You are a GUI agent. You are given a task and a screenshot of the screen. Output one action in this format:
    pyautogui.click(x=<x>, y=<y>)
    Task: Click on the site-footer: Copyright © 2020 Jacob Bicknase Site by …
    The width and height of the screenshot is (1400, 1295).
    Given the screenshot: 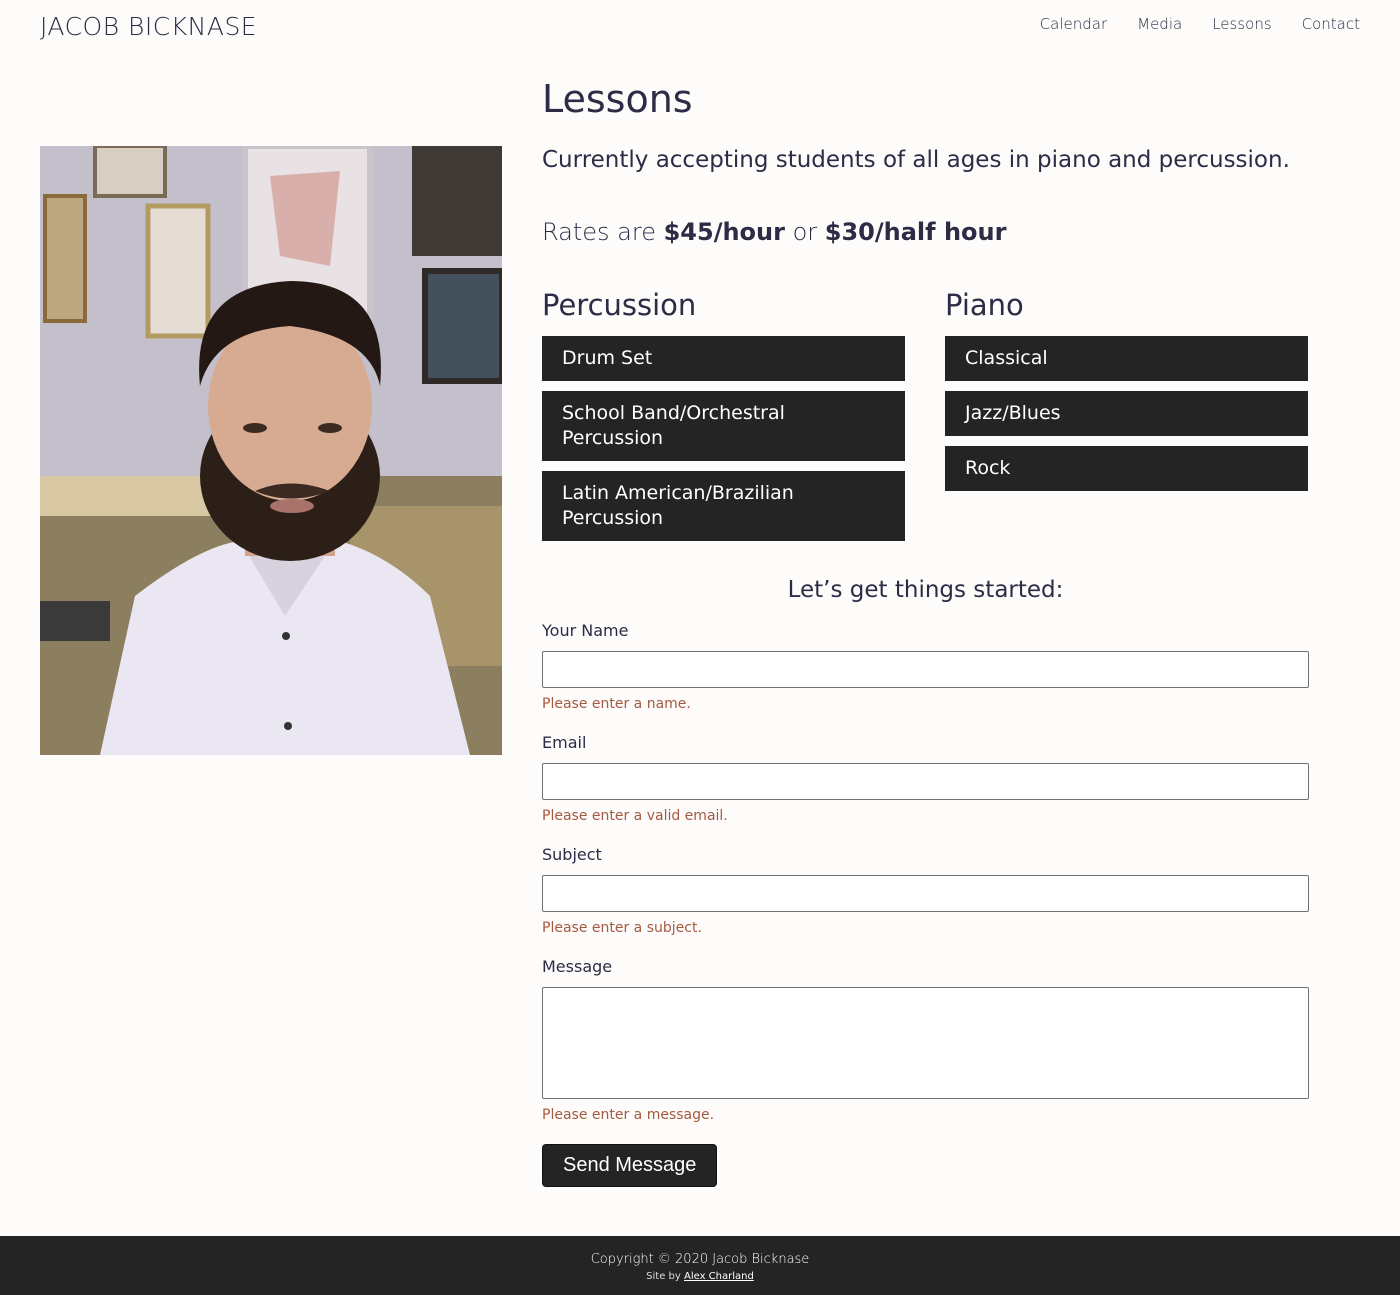 What is the action you would take?
    pyautogui.click(x=700, y=1265)
    